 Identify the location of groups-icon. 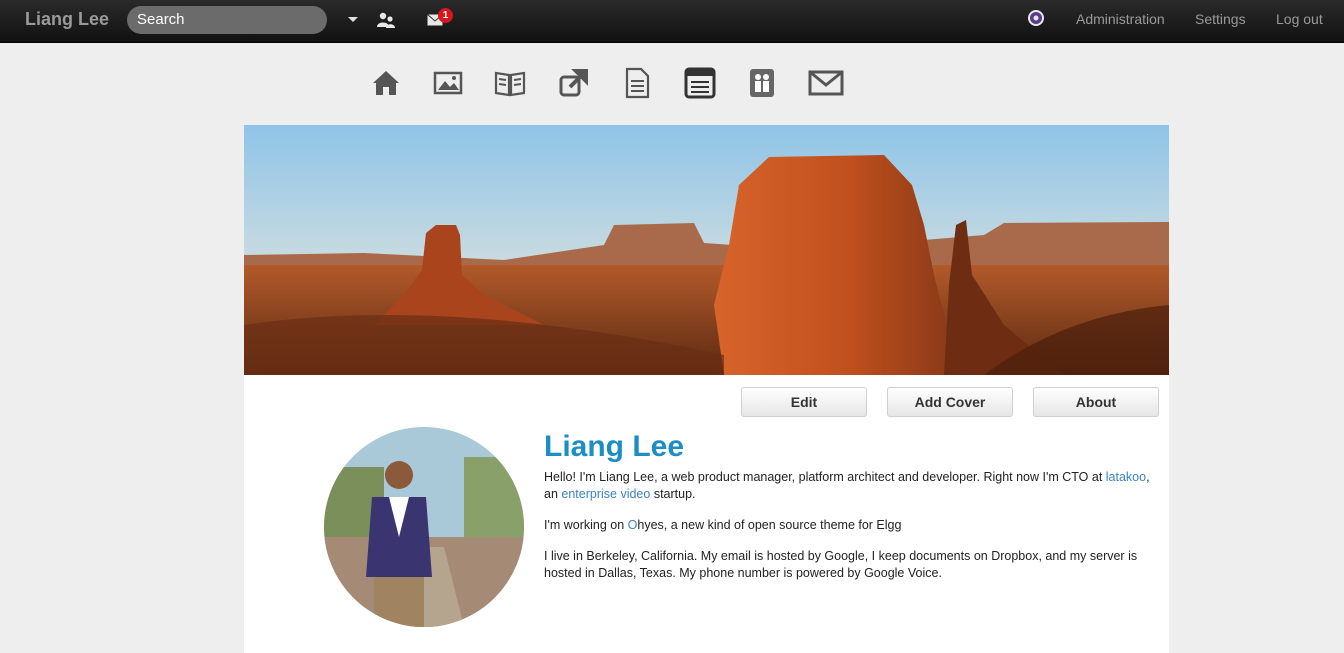
(762, 85).